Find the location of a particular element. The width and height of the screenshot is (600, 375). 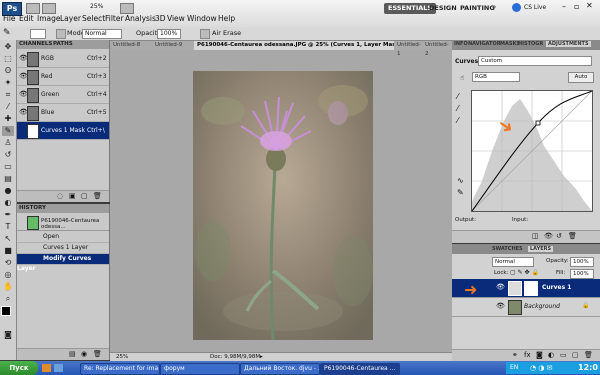

delete-state-icon: 🗑 is located at coordinates (97, 354).